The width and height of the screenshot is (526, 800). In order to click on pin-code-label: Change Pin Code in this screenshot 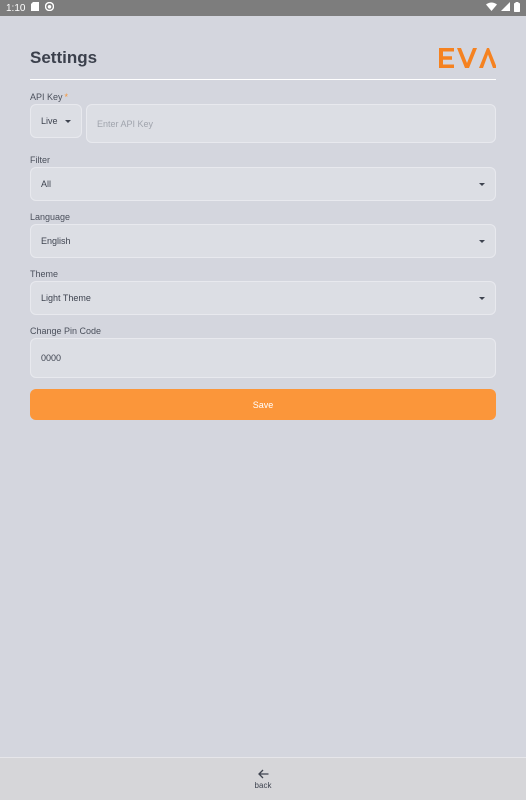, I will do `click(66, 331)`.